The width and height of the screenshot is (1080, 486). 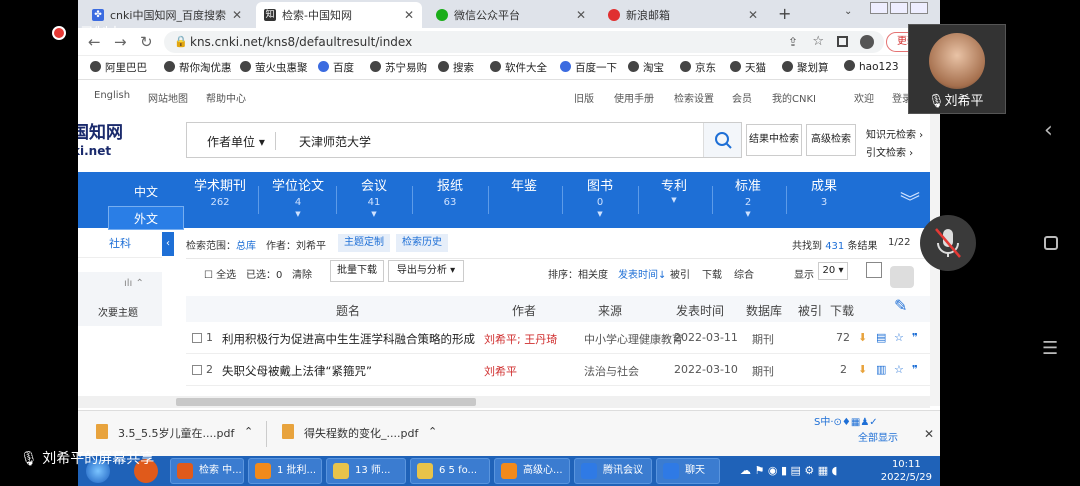 What do you see at coordinates (910, 200) in the screenshot?
I see `chevron-down-icon: ︾` at bounding box center [910, 200].